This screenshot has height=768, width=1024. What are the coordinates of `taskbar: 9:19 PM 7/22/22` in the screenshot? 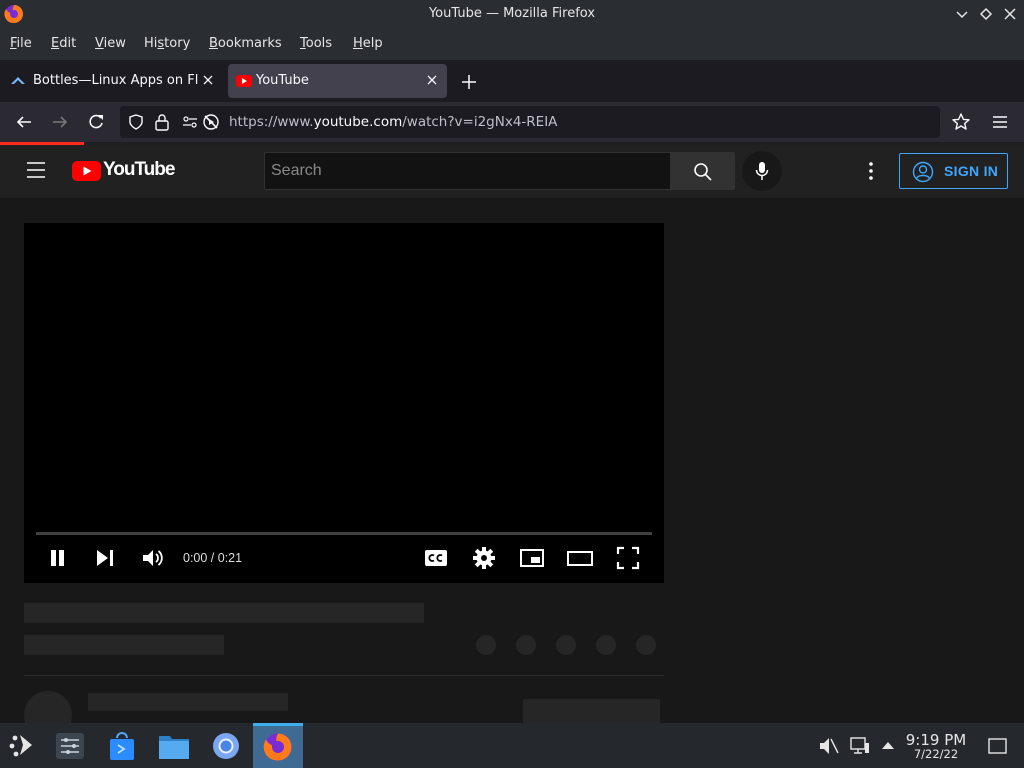 It's located at (512, 745).